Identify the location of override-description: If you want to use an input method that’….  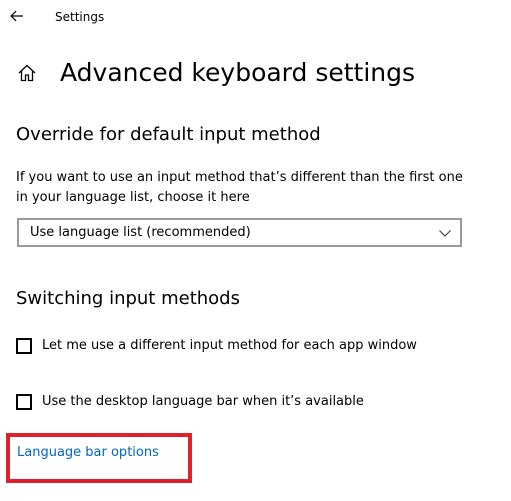
(239, 187).